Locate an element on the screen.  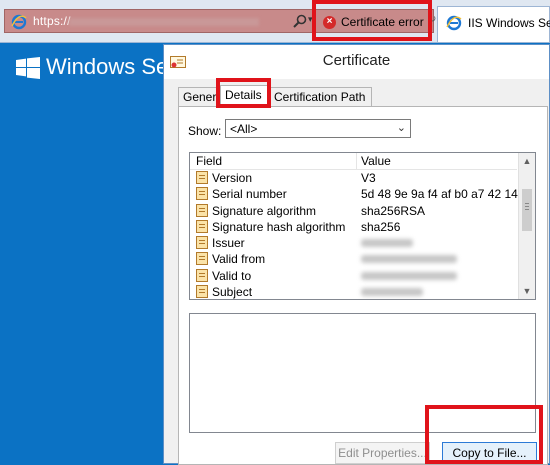
row-value: sha256RSA is located at coordinates (393, 210).